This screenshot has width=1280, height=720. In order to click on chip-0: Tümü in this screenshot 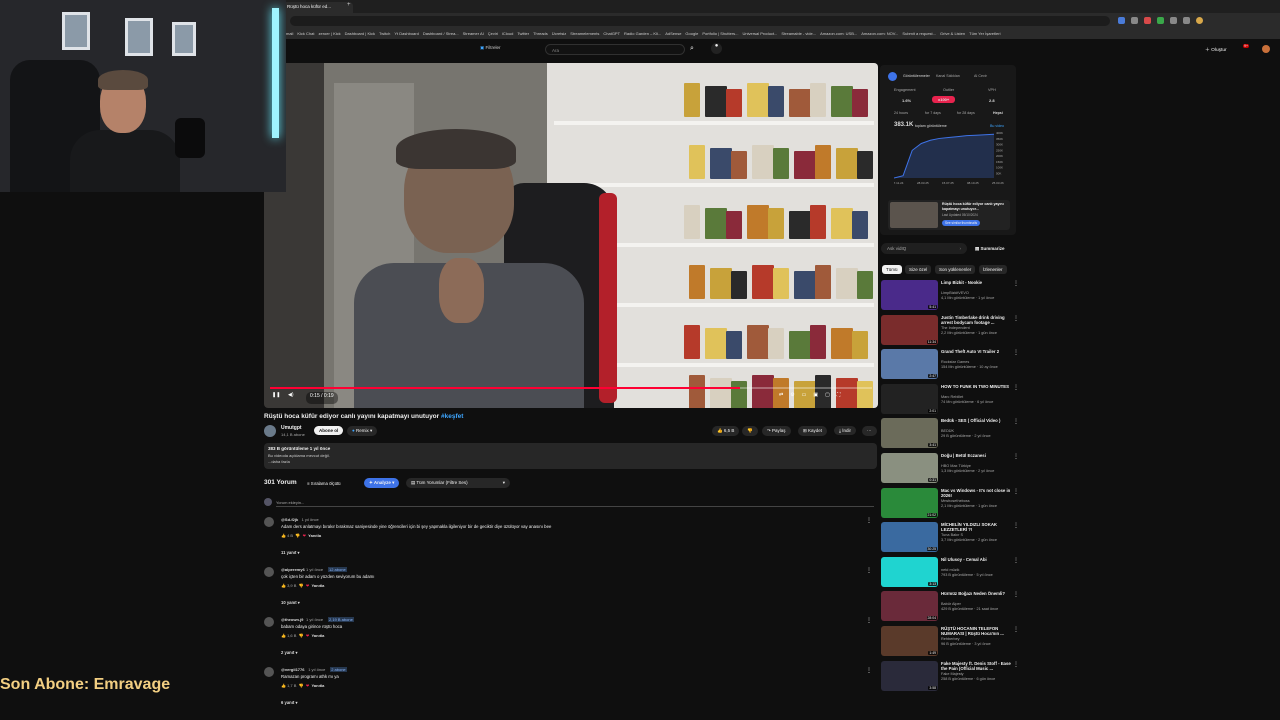, I will do `click(892, 269)`.